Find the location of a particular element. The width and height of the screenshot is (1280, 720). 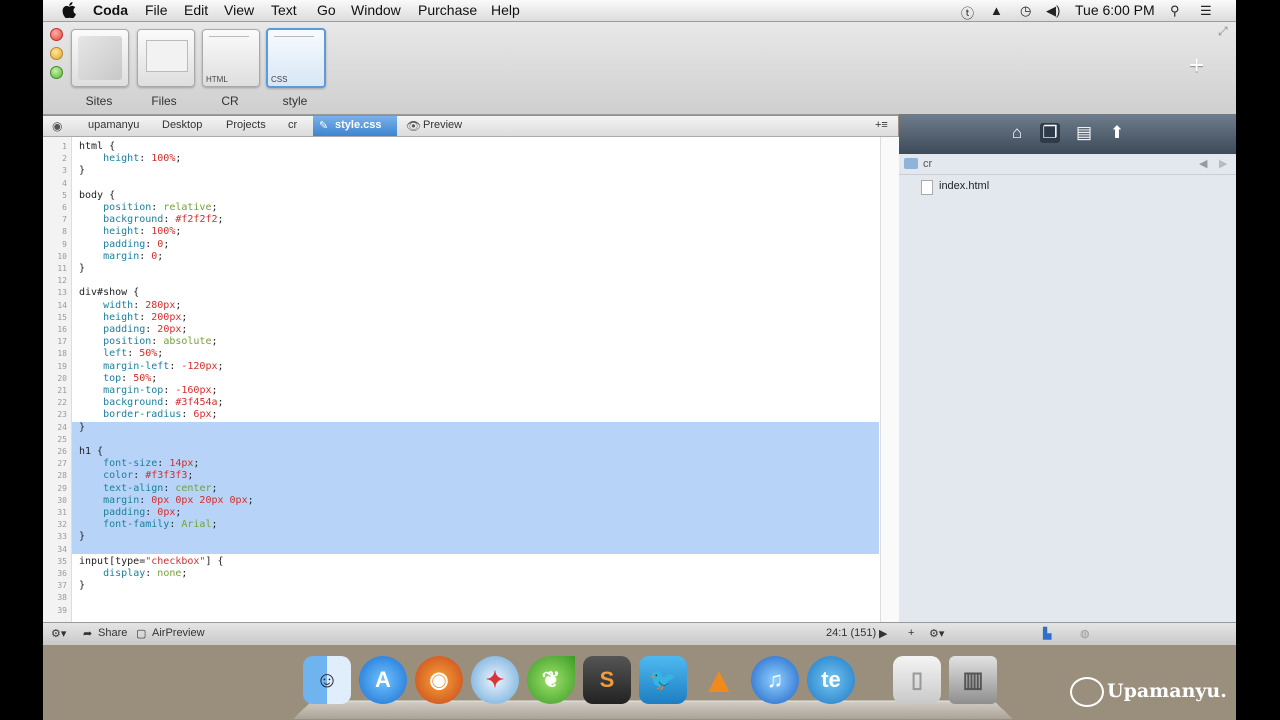

airpreview-button: AirPreview is located at coordinates (178, 633).